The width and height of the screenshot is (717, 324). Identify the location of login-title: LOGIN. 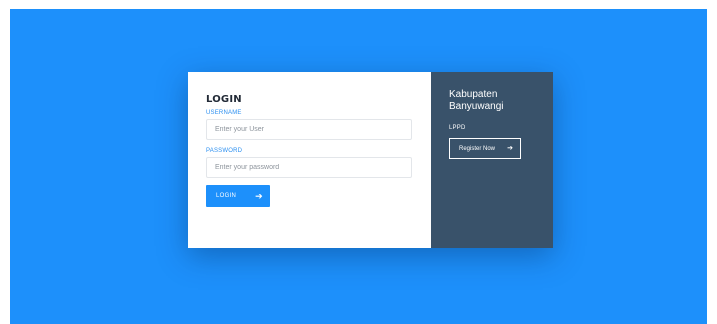
(224, 99).